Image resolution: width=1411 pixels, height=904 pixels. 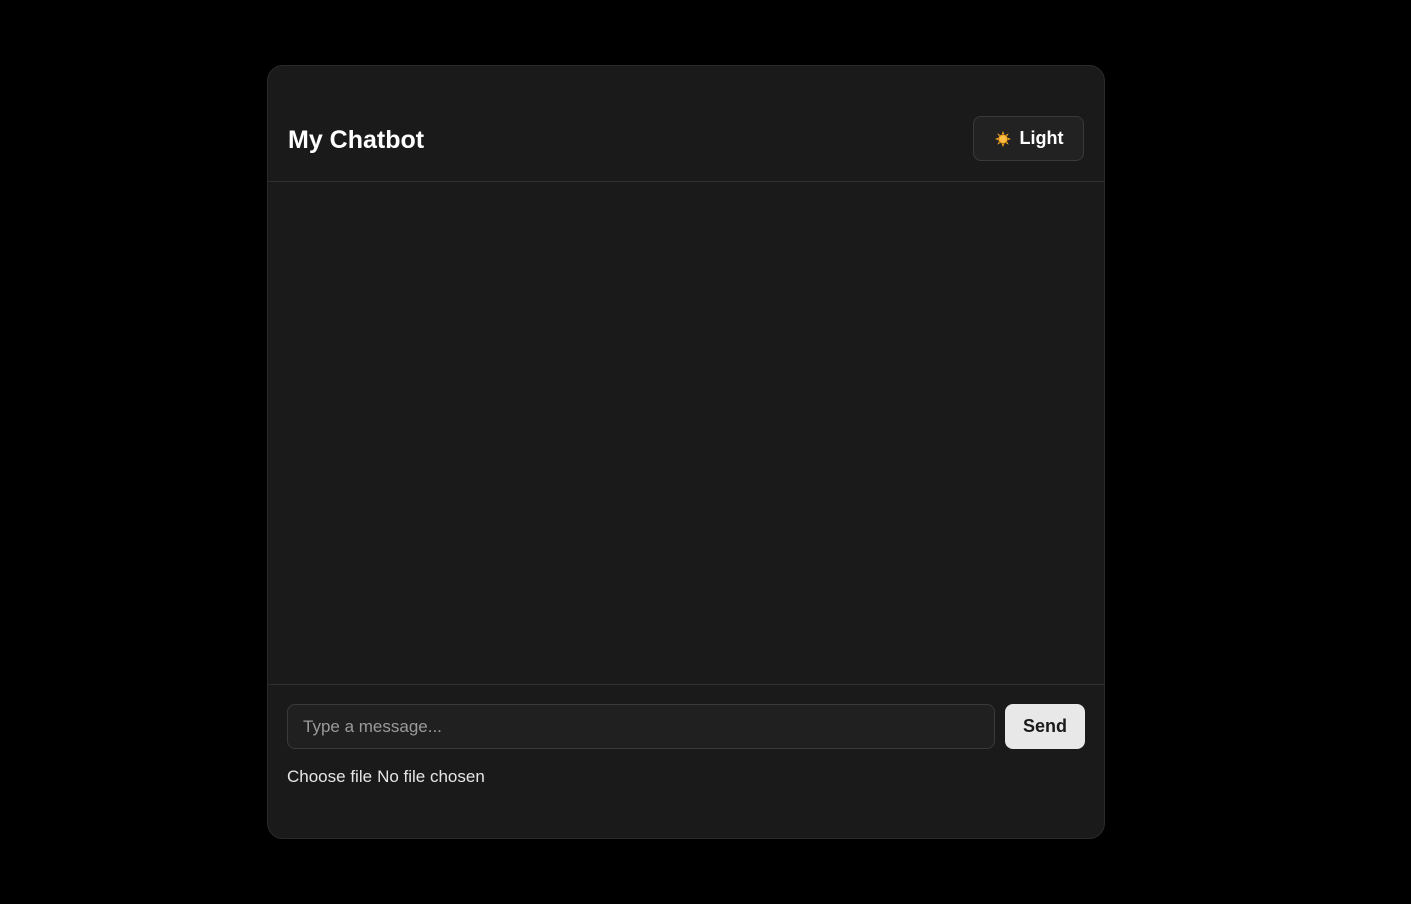 What do you see at coordinates (431, 776) in the screenshot?
I see `file-status: No file chosen` at bounding box center [431, 776].